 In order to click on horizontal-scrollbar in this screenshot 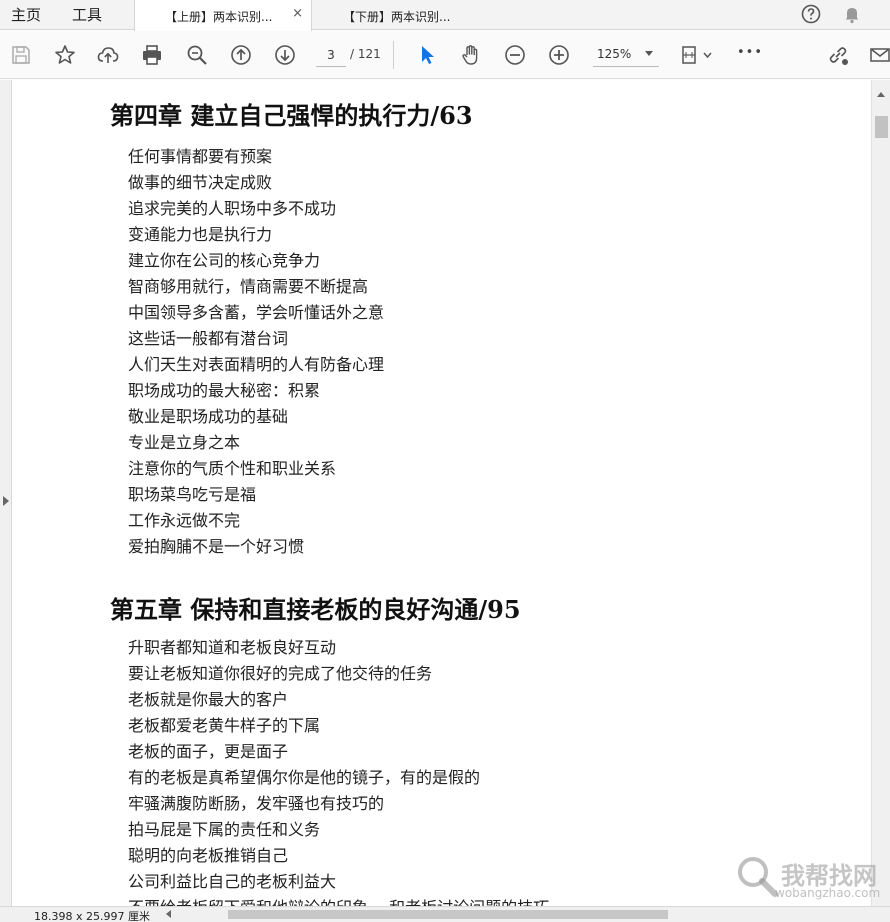, I will do `click(515, 914)`.